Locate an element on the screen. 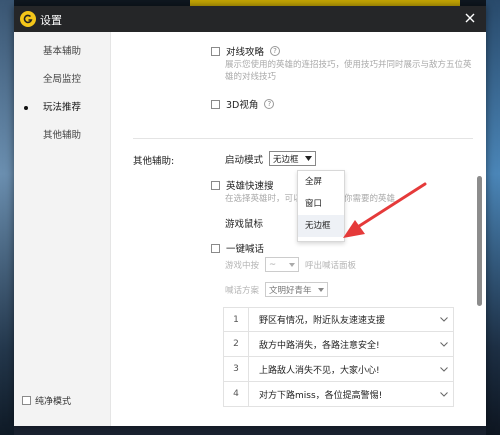  sidebar-item-label: 玩法推荐 is located at coordinates (61, 107).